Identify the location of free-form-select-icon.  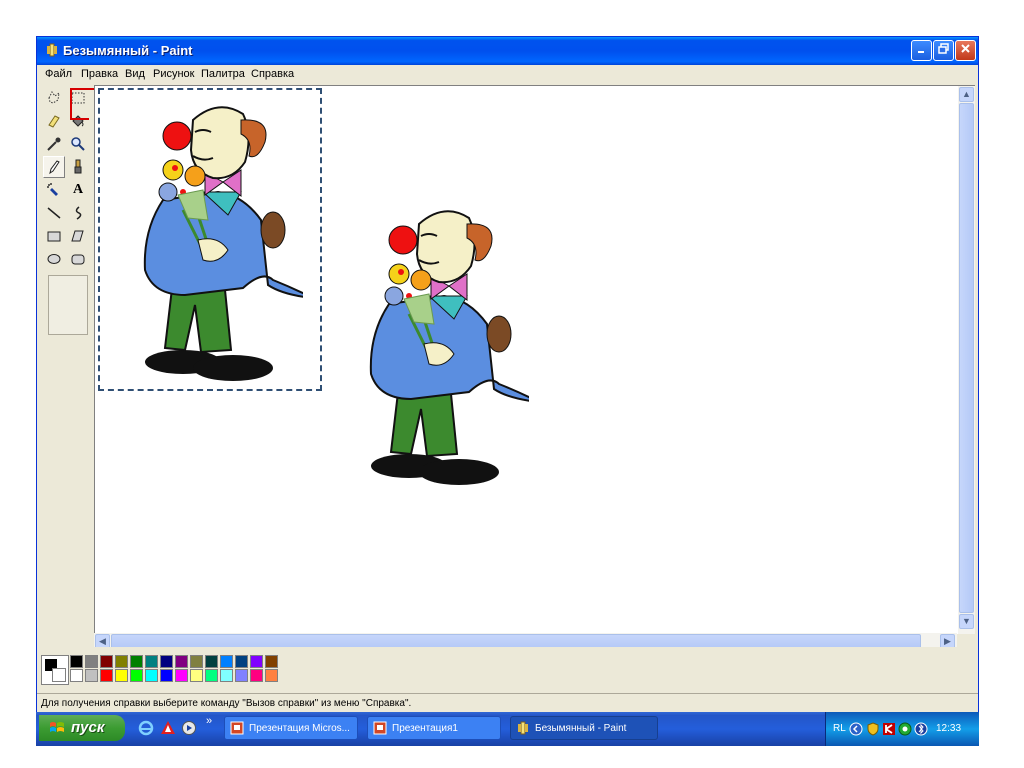
(54, 97).